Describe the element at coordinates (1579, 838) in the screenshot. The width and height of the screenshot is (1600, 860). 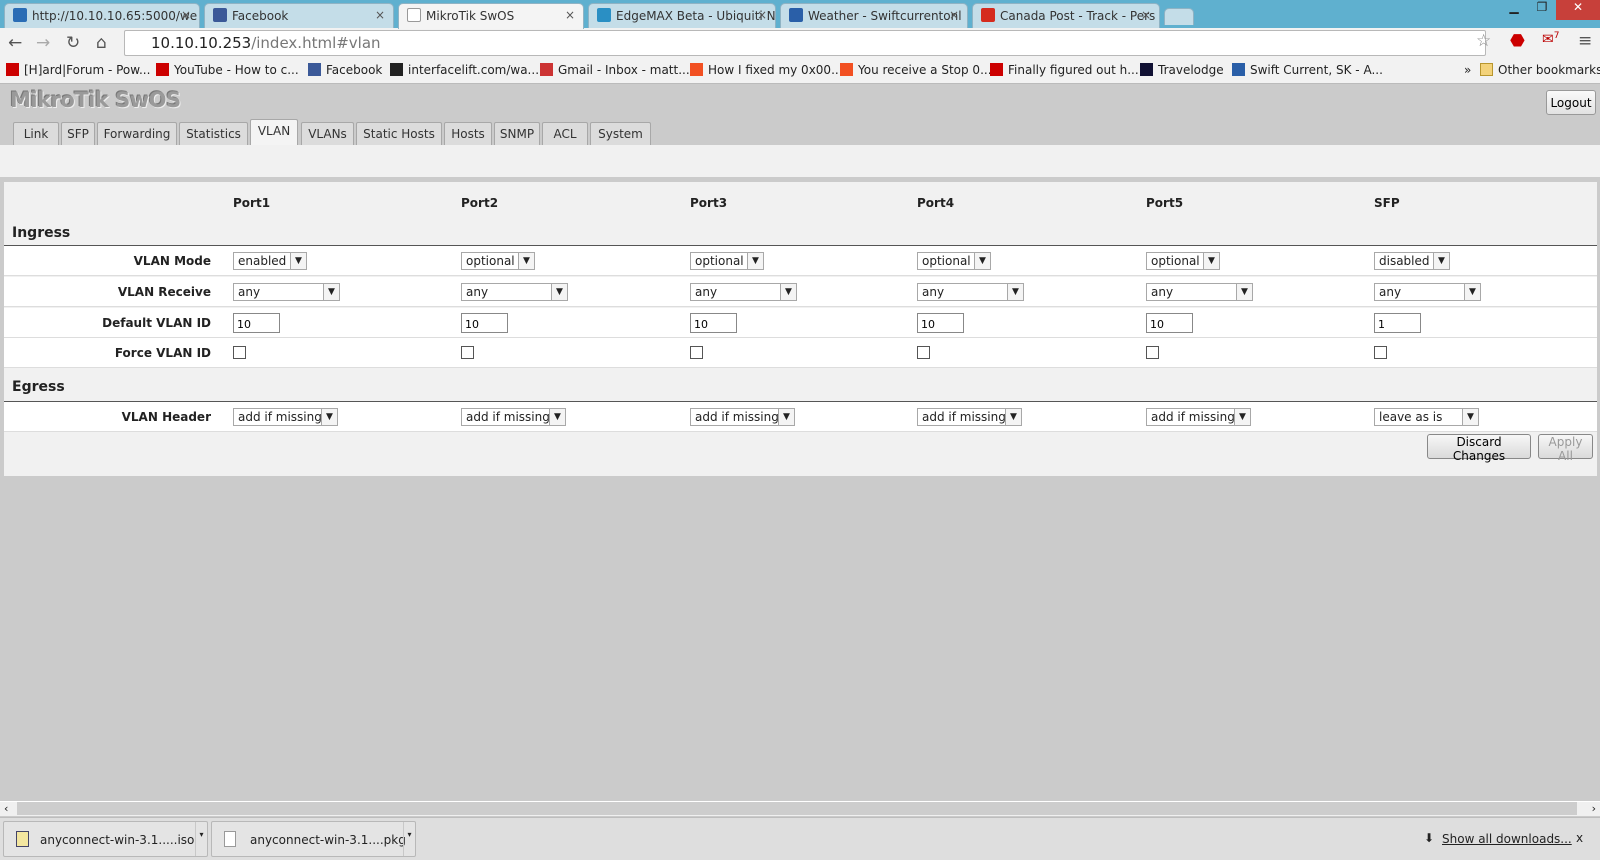
I see `close-downloads-button: x` at that location.